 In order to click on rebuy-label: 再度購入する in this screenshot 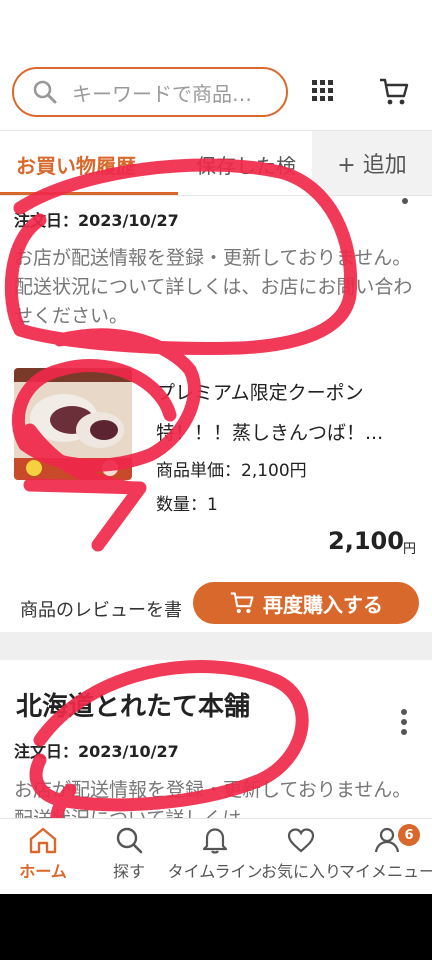, I will do `click(323, 604)`.